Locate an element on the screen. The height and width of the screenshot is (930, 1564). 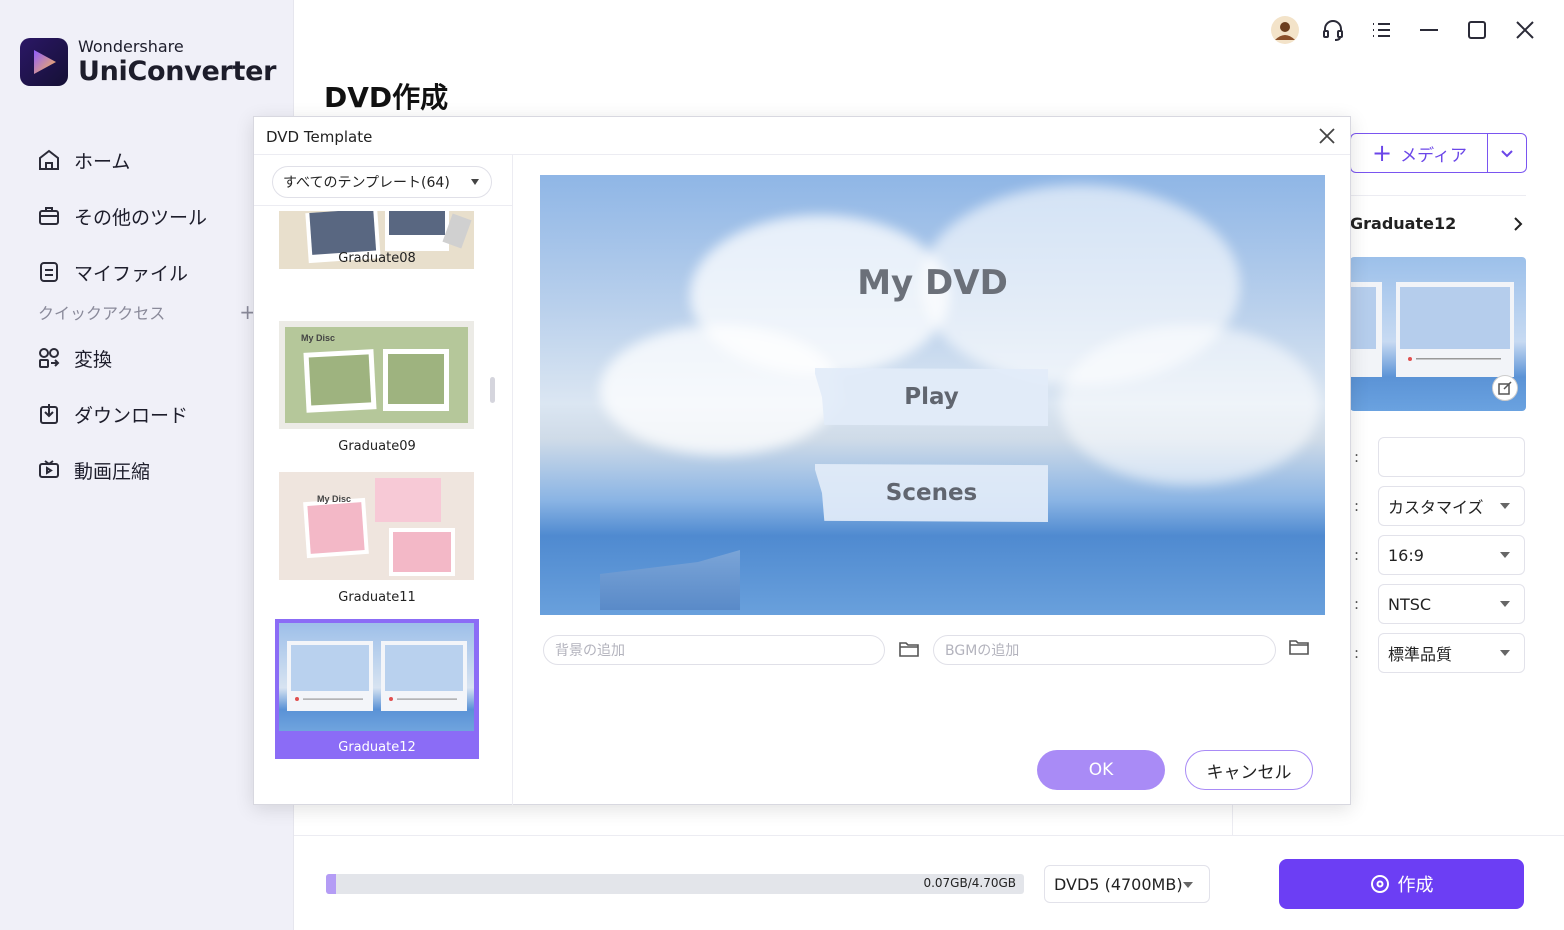
plus-icon: + is located at coordinates (1382, 153).